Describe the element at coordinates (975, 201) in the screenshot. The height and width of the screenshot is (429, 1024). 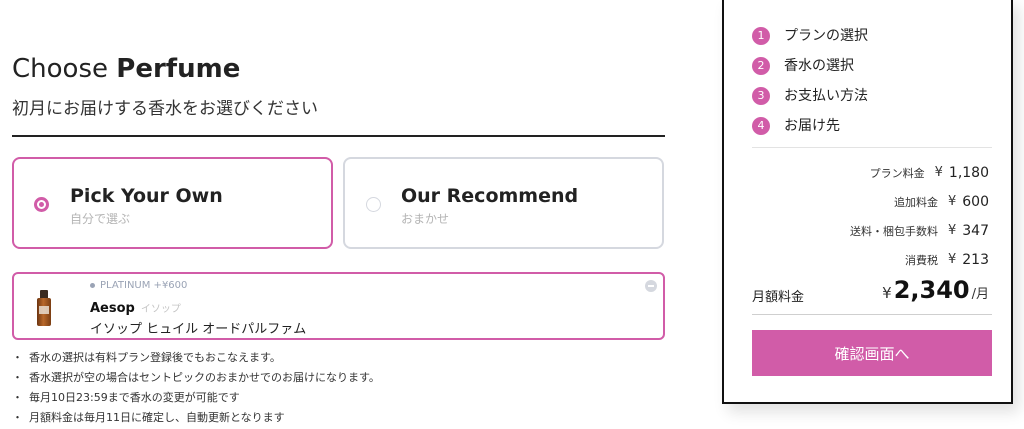
I see `fee-value: 600` at that location.